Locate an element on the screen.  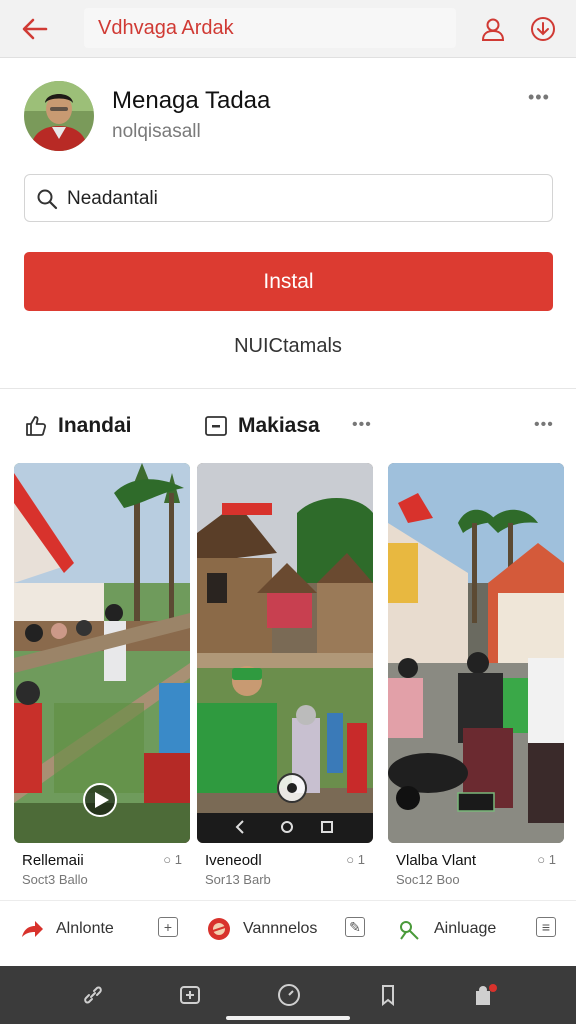
nav-link is located at coordinates (93, 995).